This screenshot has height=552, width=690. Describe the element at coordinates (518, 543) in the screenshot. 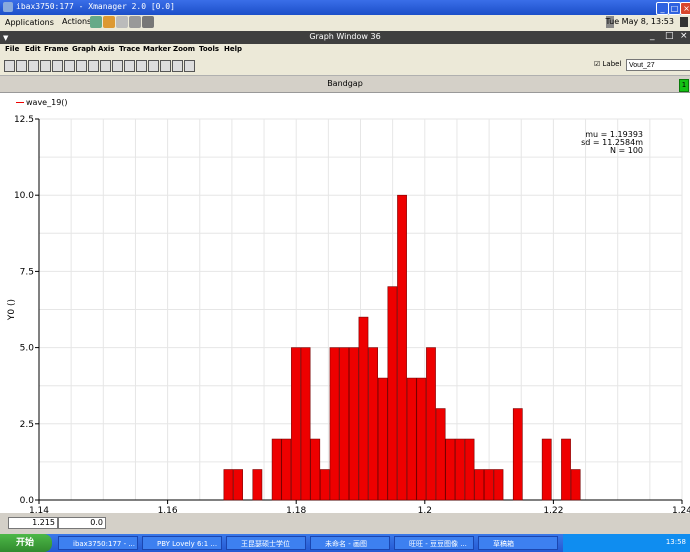

I see `task-drafts: 草稿箱` at that location.